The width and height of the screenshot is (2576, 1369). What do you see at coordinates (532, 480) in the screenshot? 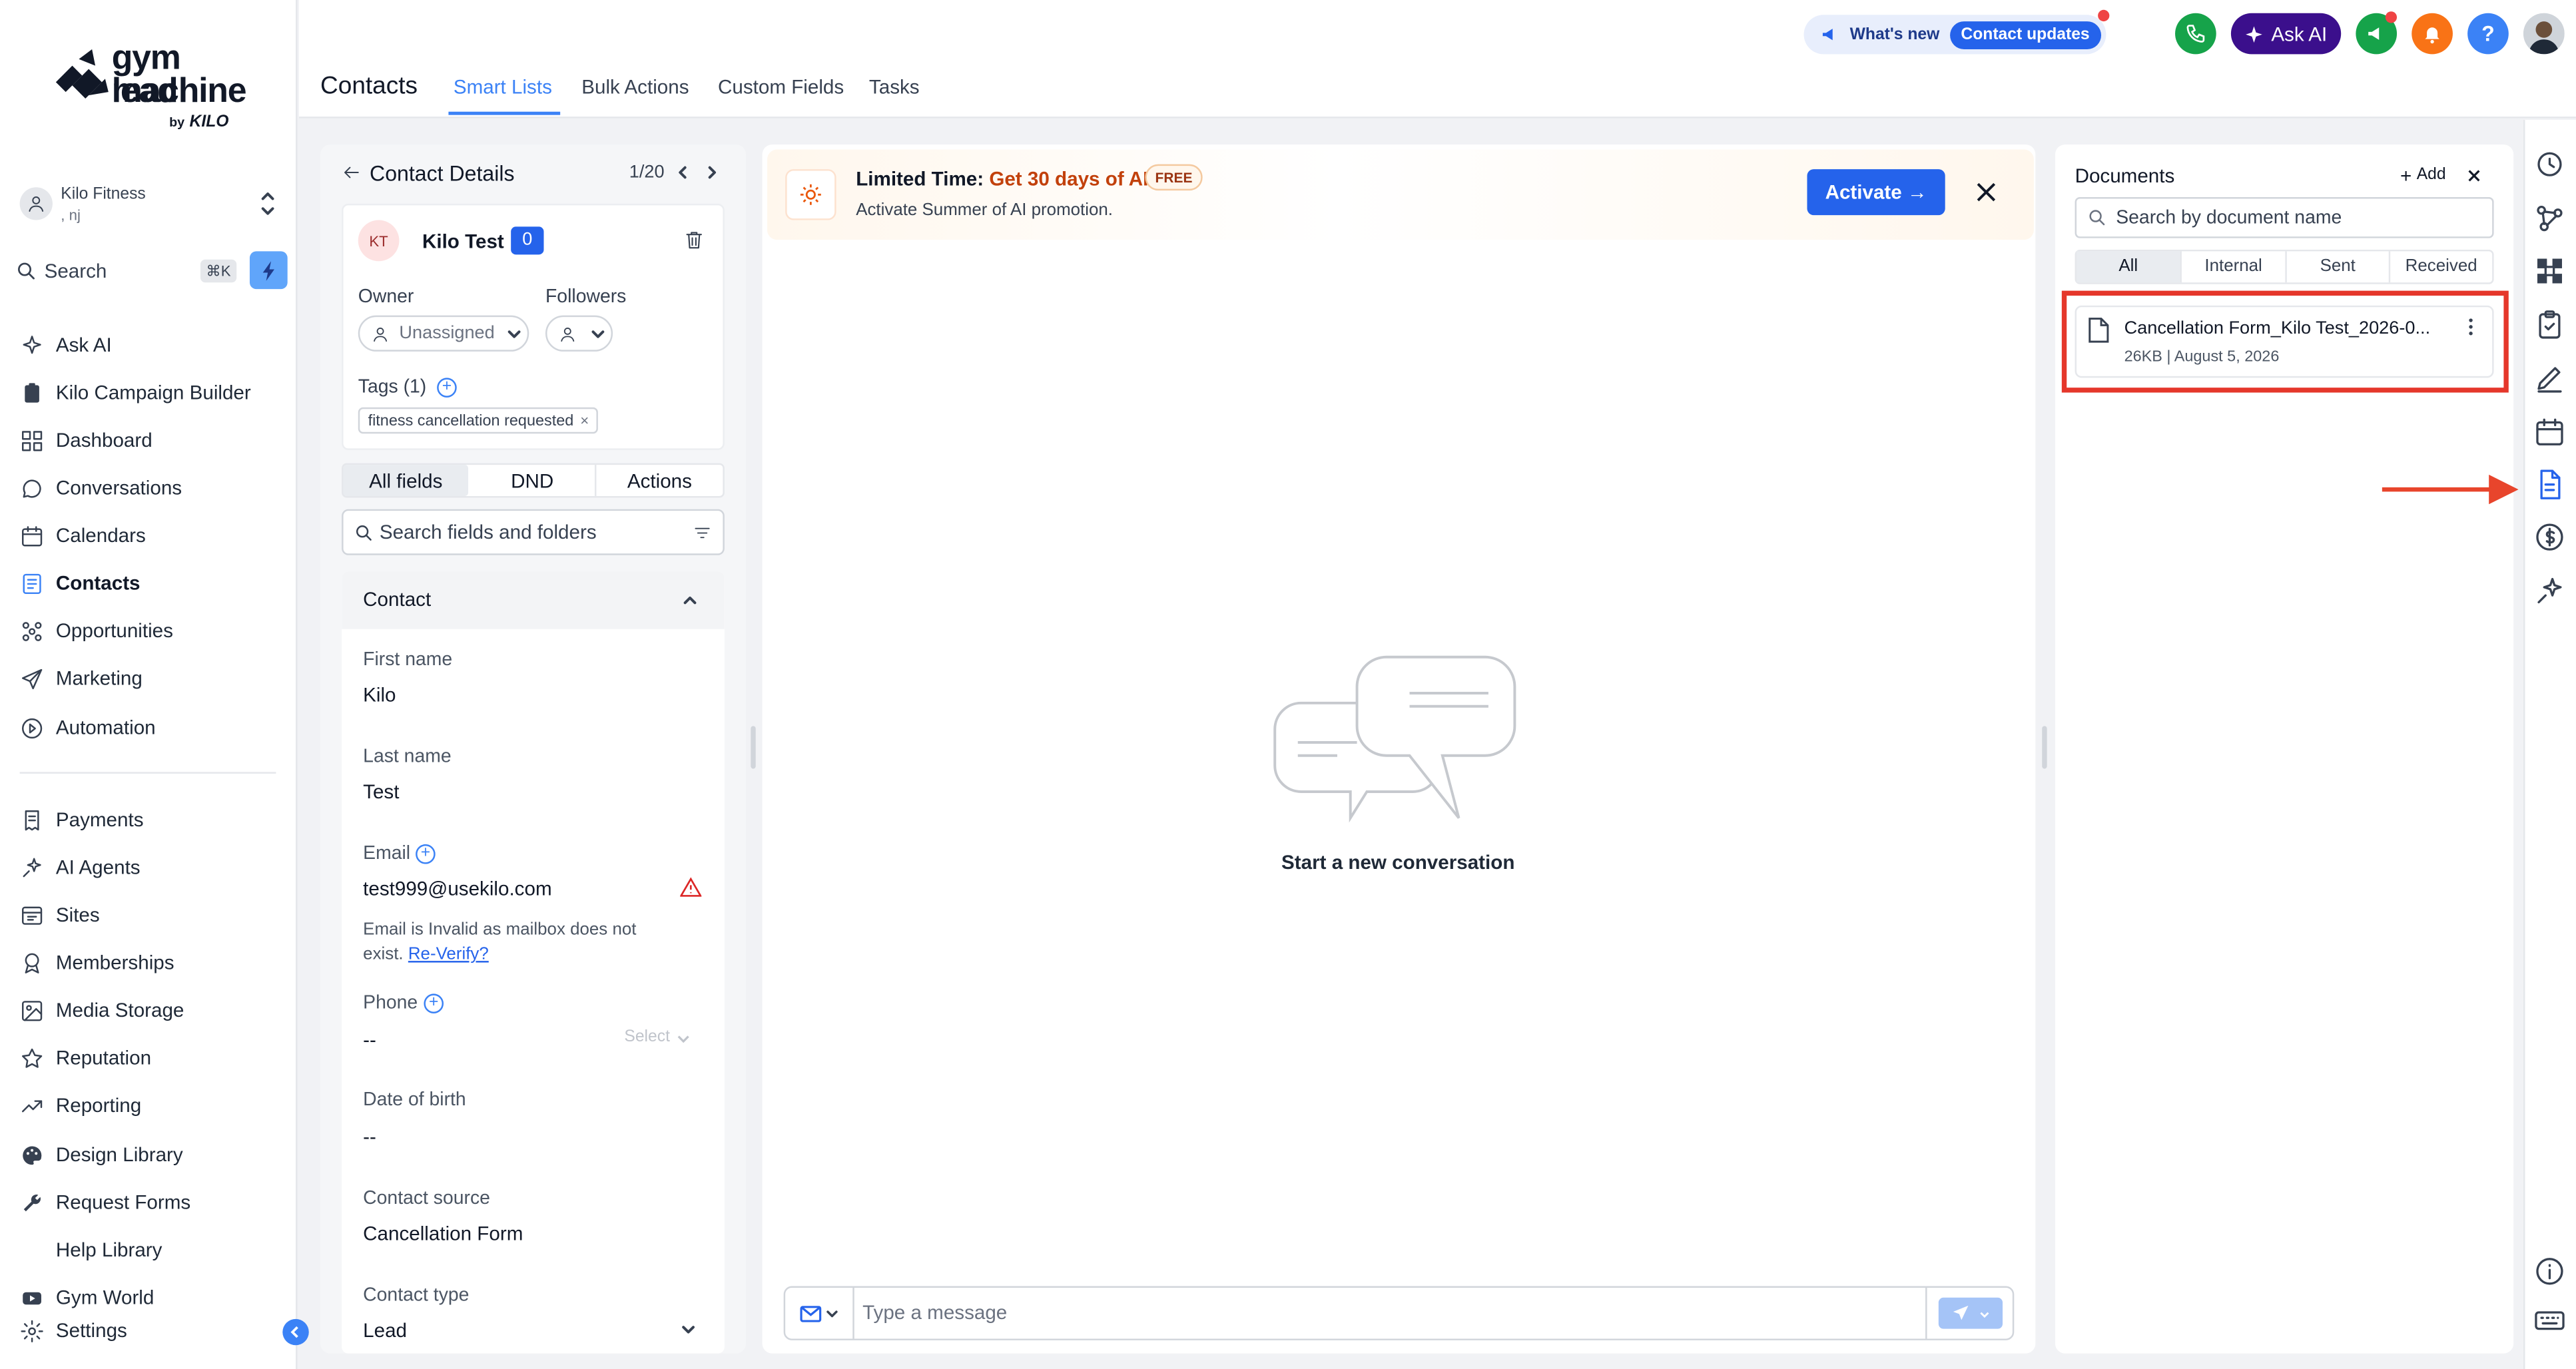
I see `tab-dnd: DND` at bounding box center [532, 480].